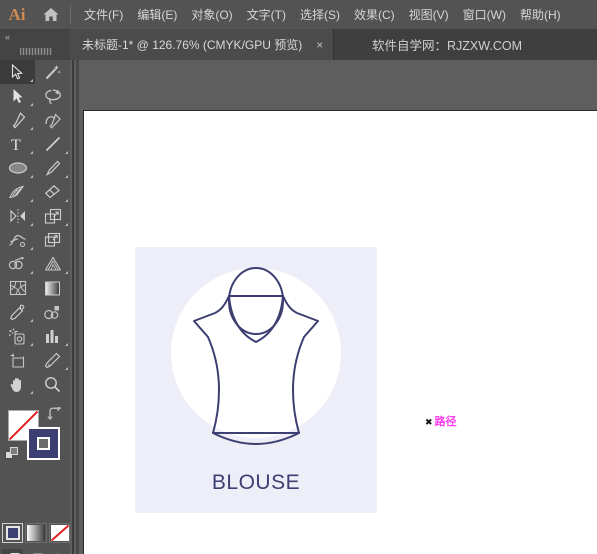 The height and width of the screenshot is (554, 597). Describe the element at coordinates (17, 264) in the screenshot. I see `shape-builder-tool` at that location.